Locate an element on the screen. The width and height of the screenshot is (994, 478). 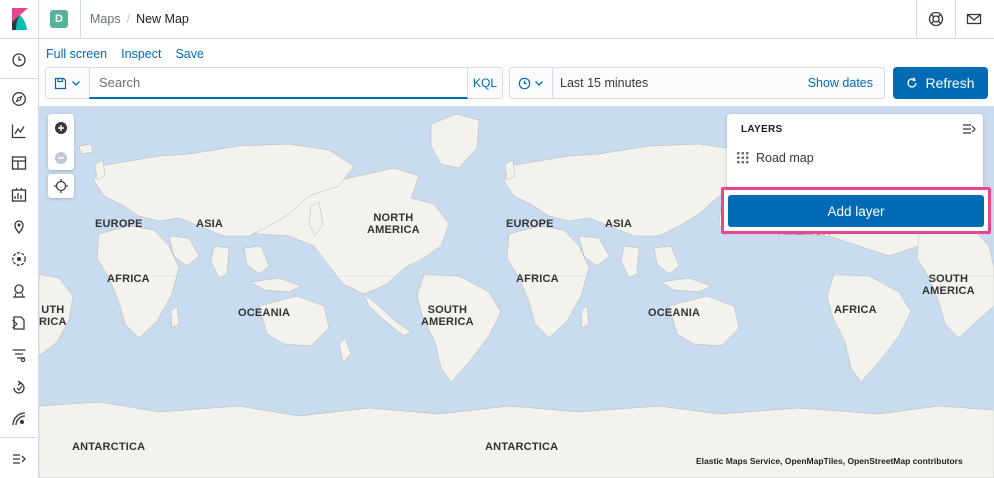
crosshair-icon is located at coordinates (61, 186).